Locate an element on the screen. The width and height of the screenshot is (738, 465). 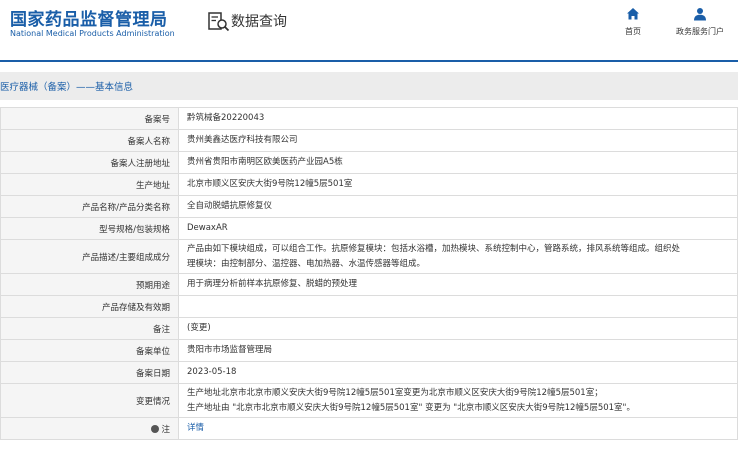
table-row: 生产地址 北京市顺义区安庆大街9号院12幢5层501室 is located at coordinates (369, 184).